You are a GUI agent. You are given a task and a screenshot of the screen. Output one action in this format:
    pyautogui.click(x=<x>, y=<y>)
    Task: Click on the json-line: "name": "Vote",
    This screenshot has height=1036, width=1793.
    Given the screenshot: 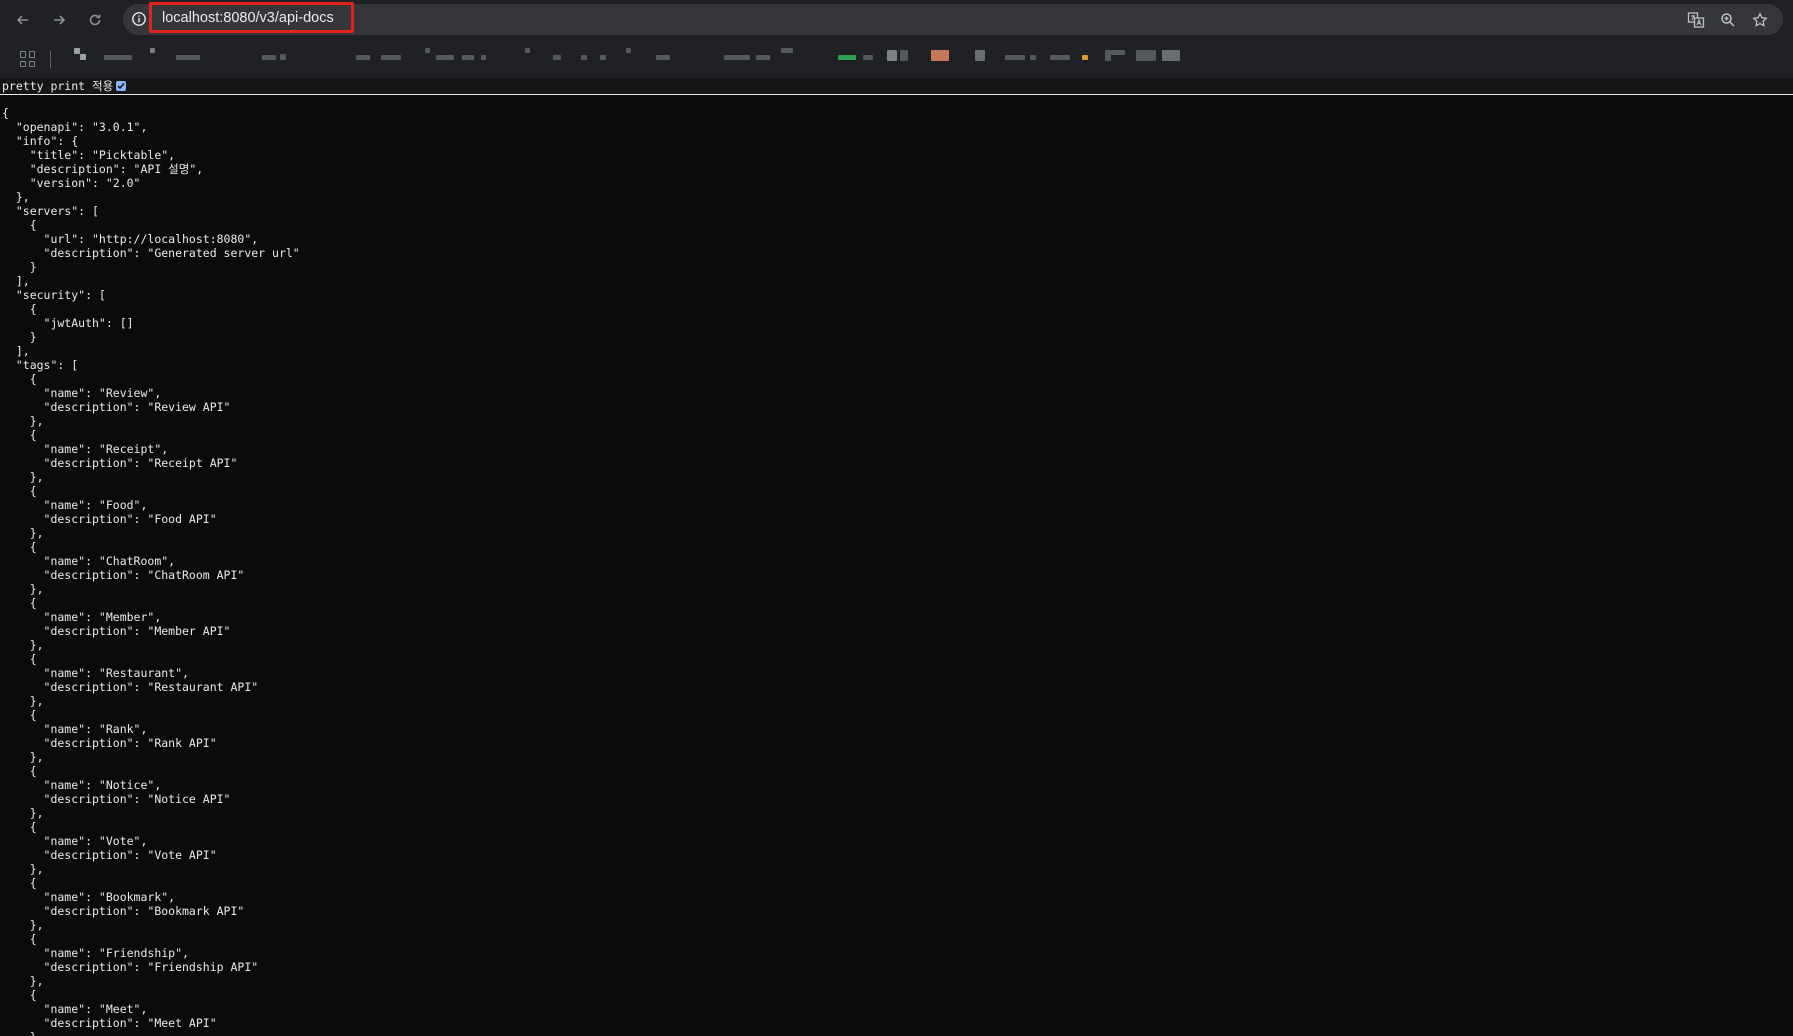 What is the action you would take?
    pyautogui.click(x=75, y=841)
    